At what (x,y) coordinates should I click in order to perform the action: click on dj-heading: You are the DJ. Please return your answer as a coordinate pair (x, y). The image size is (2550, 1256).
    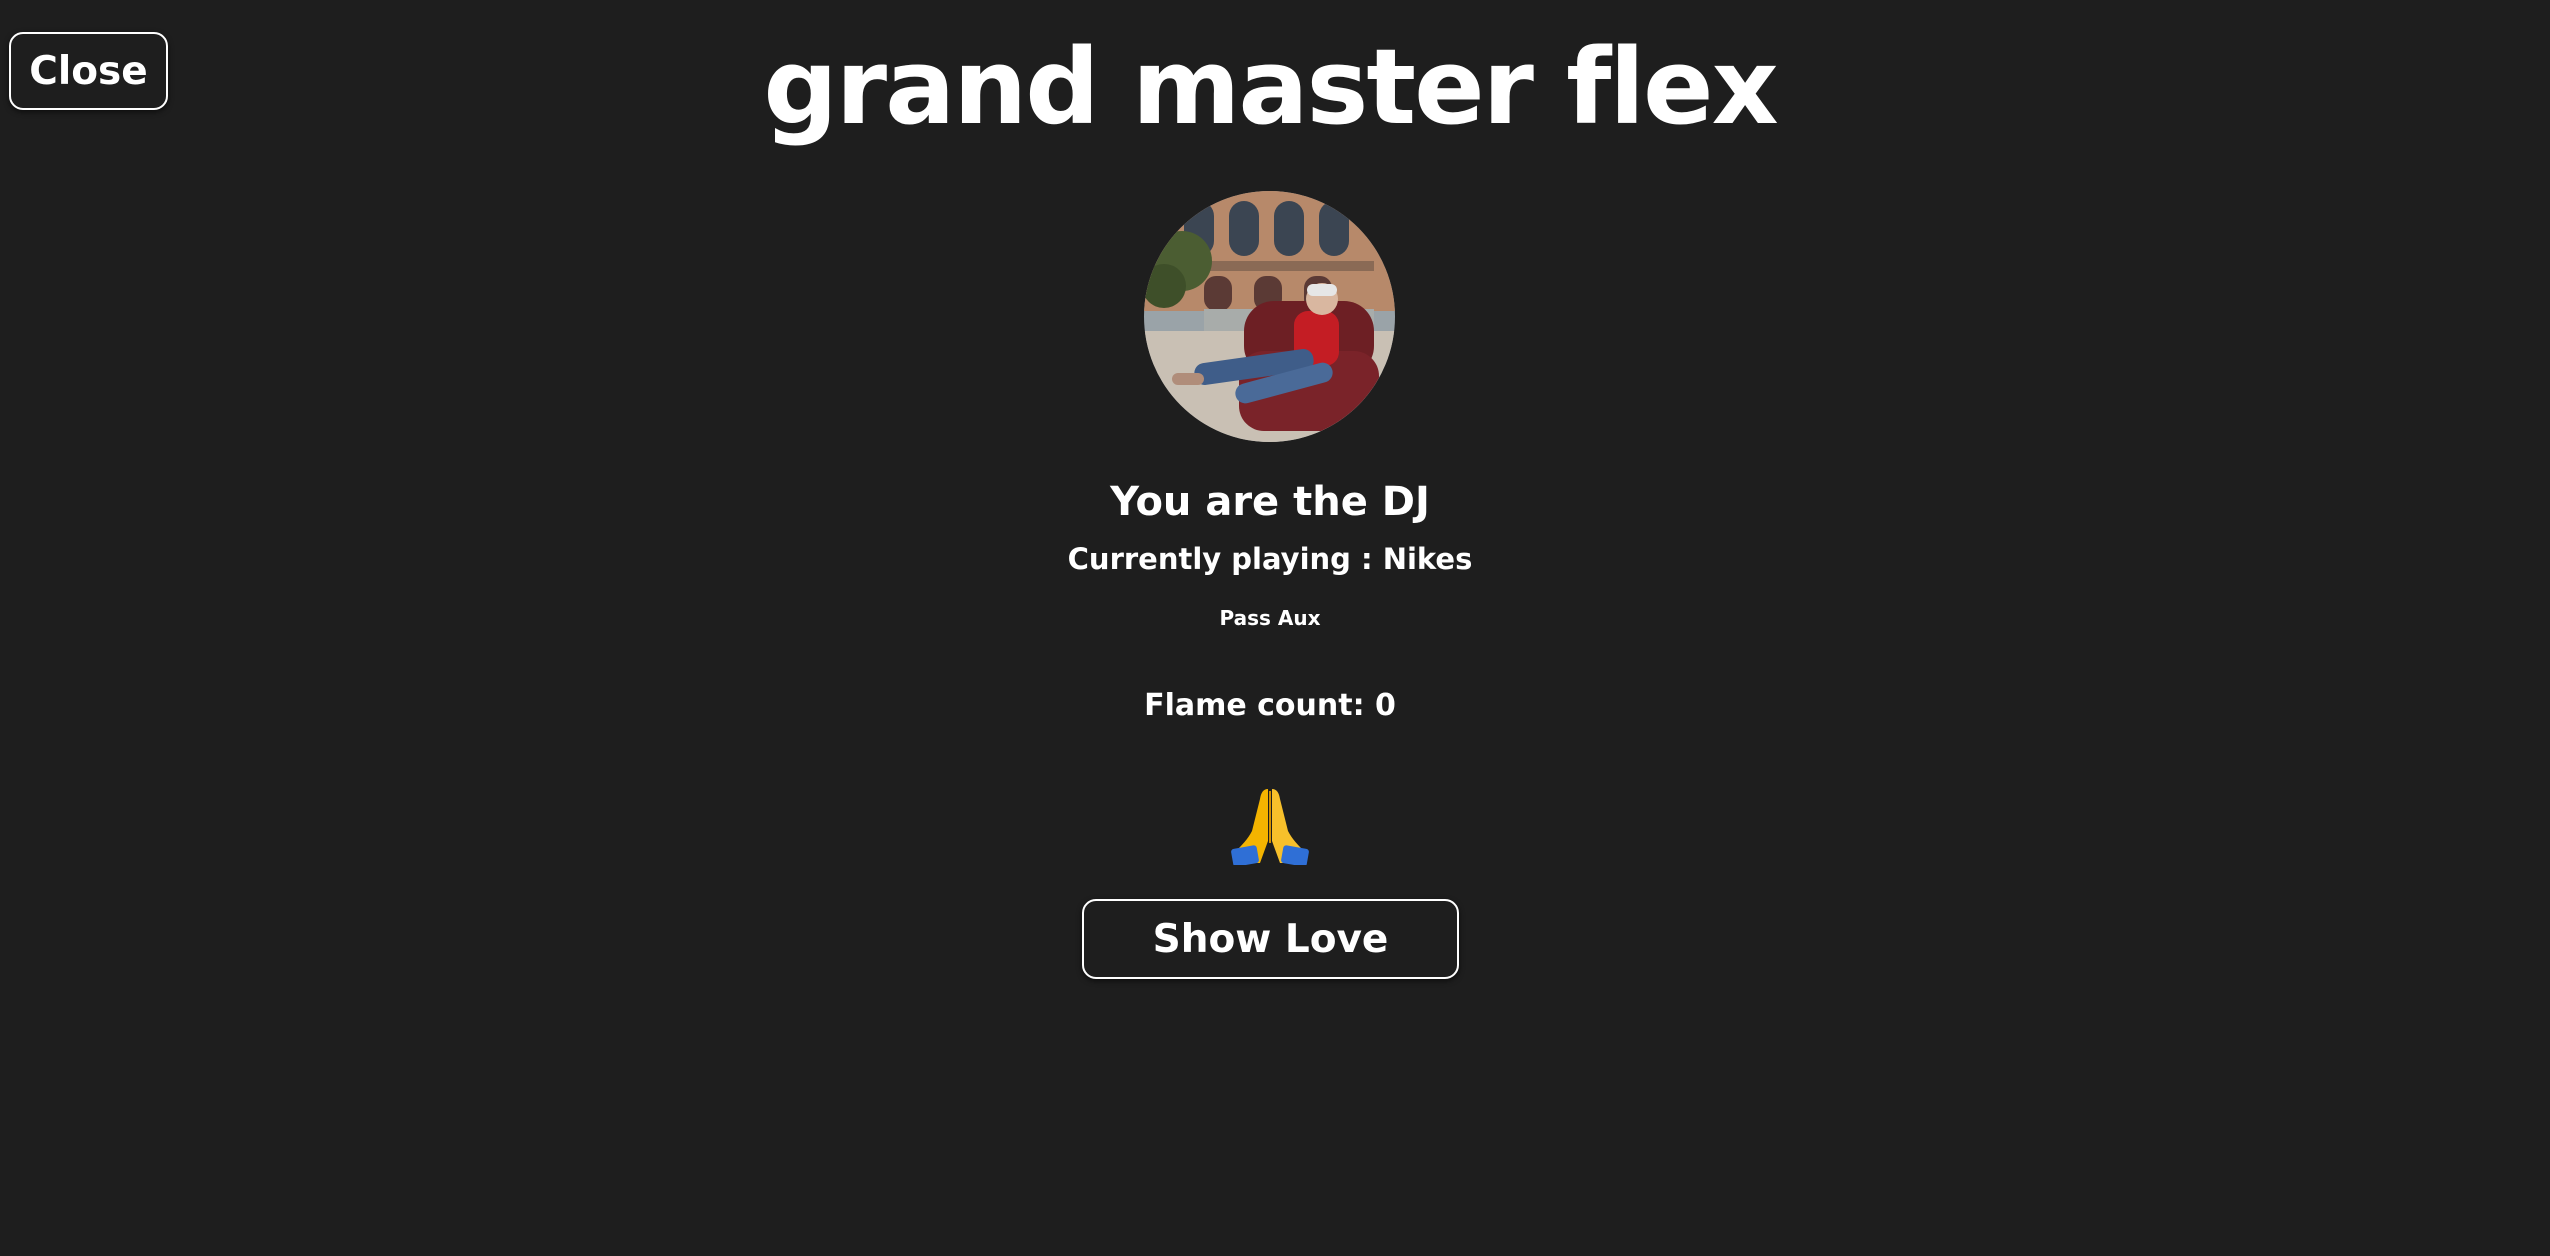
    Looking at the image, I should click on (1270, 502).